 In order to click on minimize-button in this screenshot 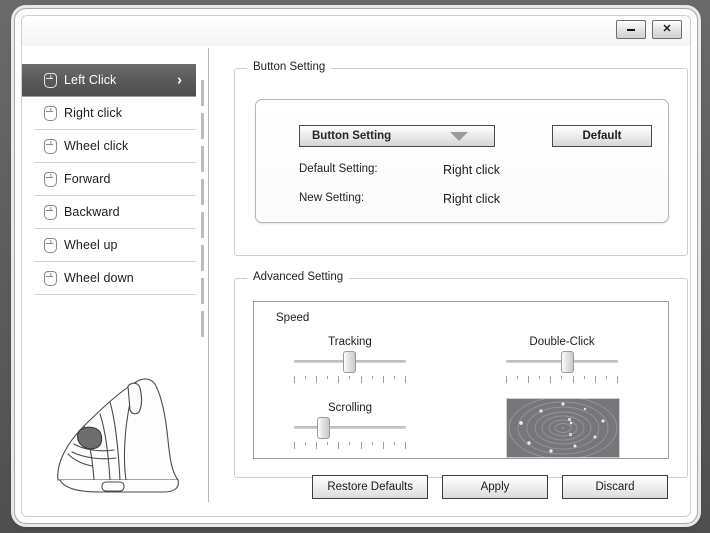, I will do `click(631, 29)`.